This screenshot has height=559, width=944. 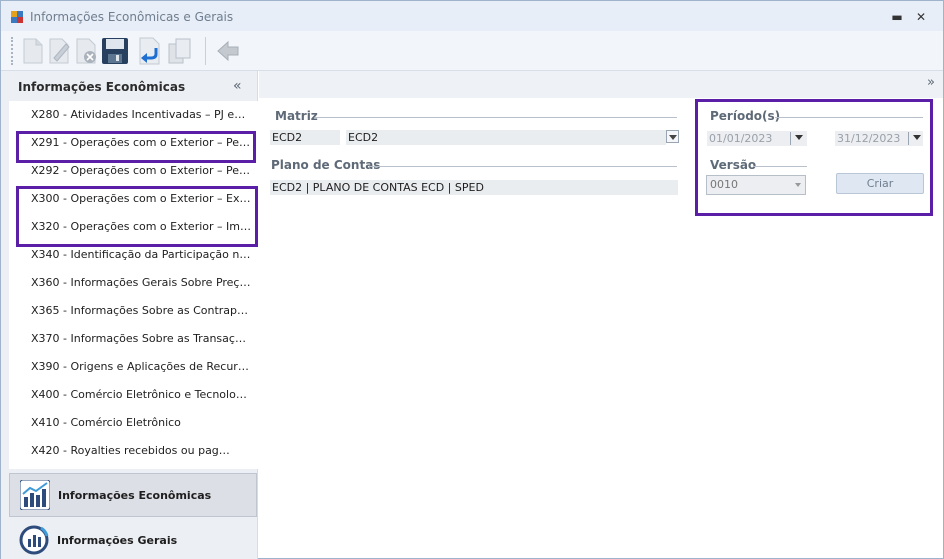 I want to click on criar-button: Criar, so click(x=880, y=183).